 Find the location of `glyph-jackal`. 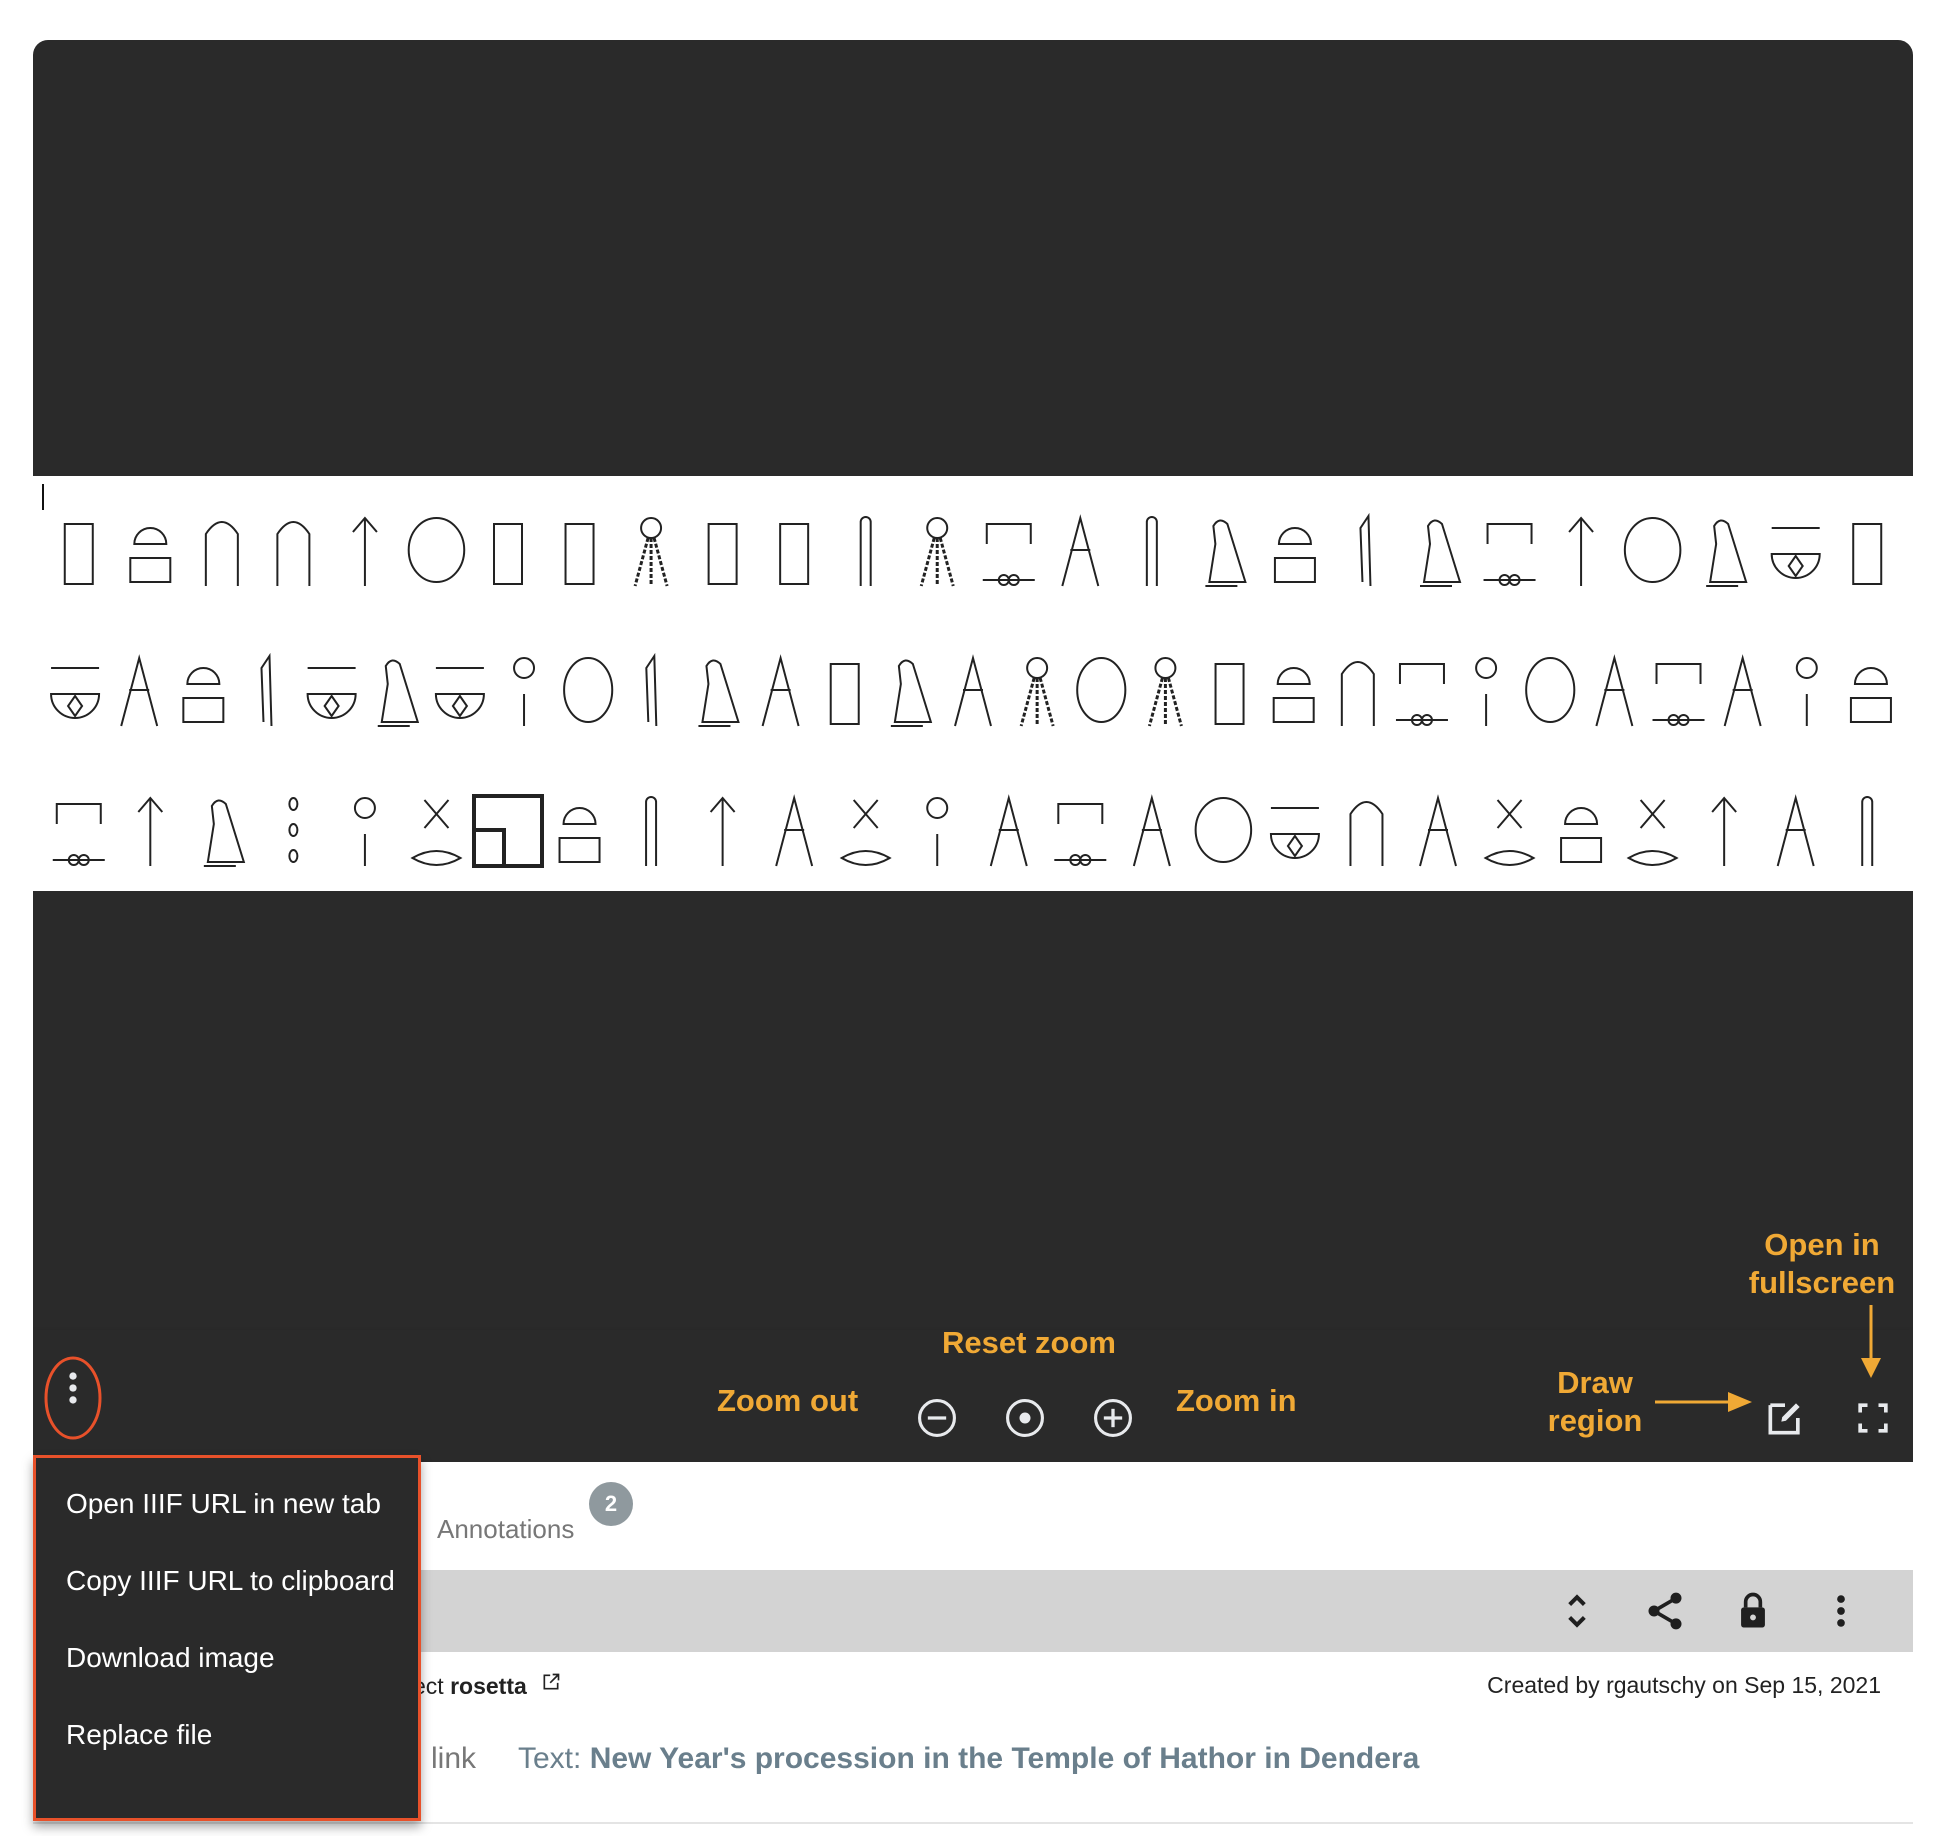

glyph-jackal is located at coordinates (1080, 550).